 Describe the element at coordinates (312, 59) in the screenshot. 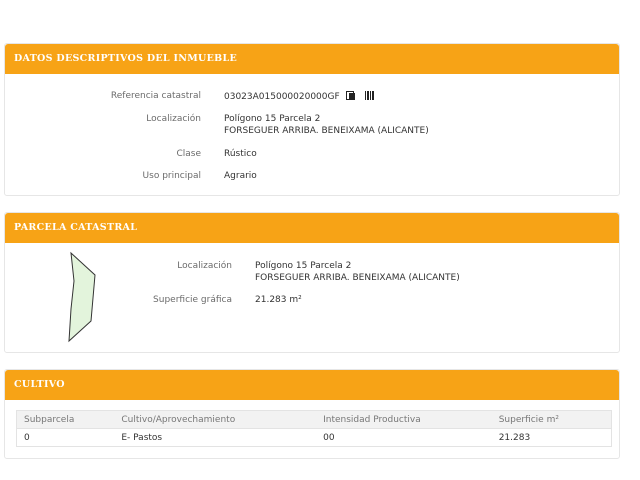

I see `inmueble-header: DATOS DESCRIPTIVOS DEL INMUEBLE` at that location.